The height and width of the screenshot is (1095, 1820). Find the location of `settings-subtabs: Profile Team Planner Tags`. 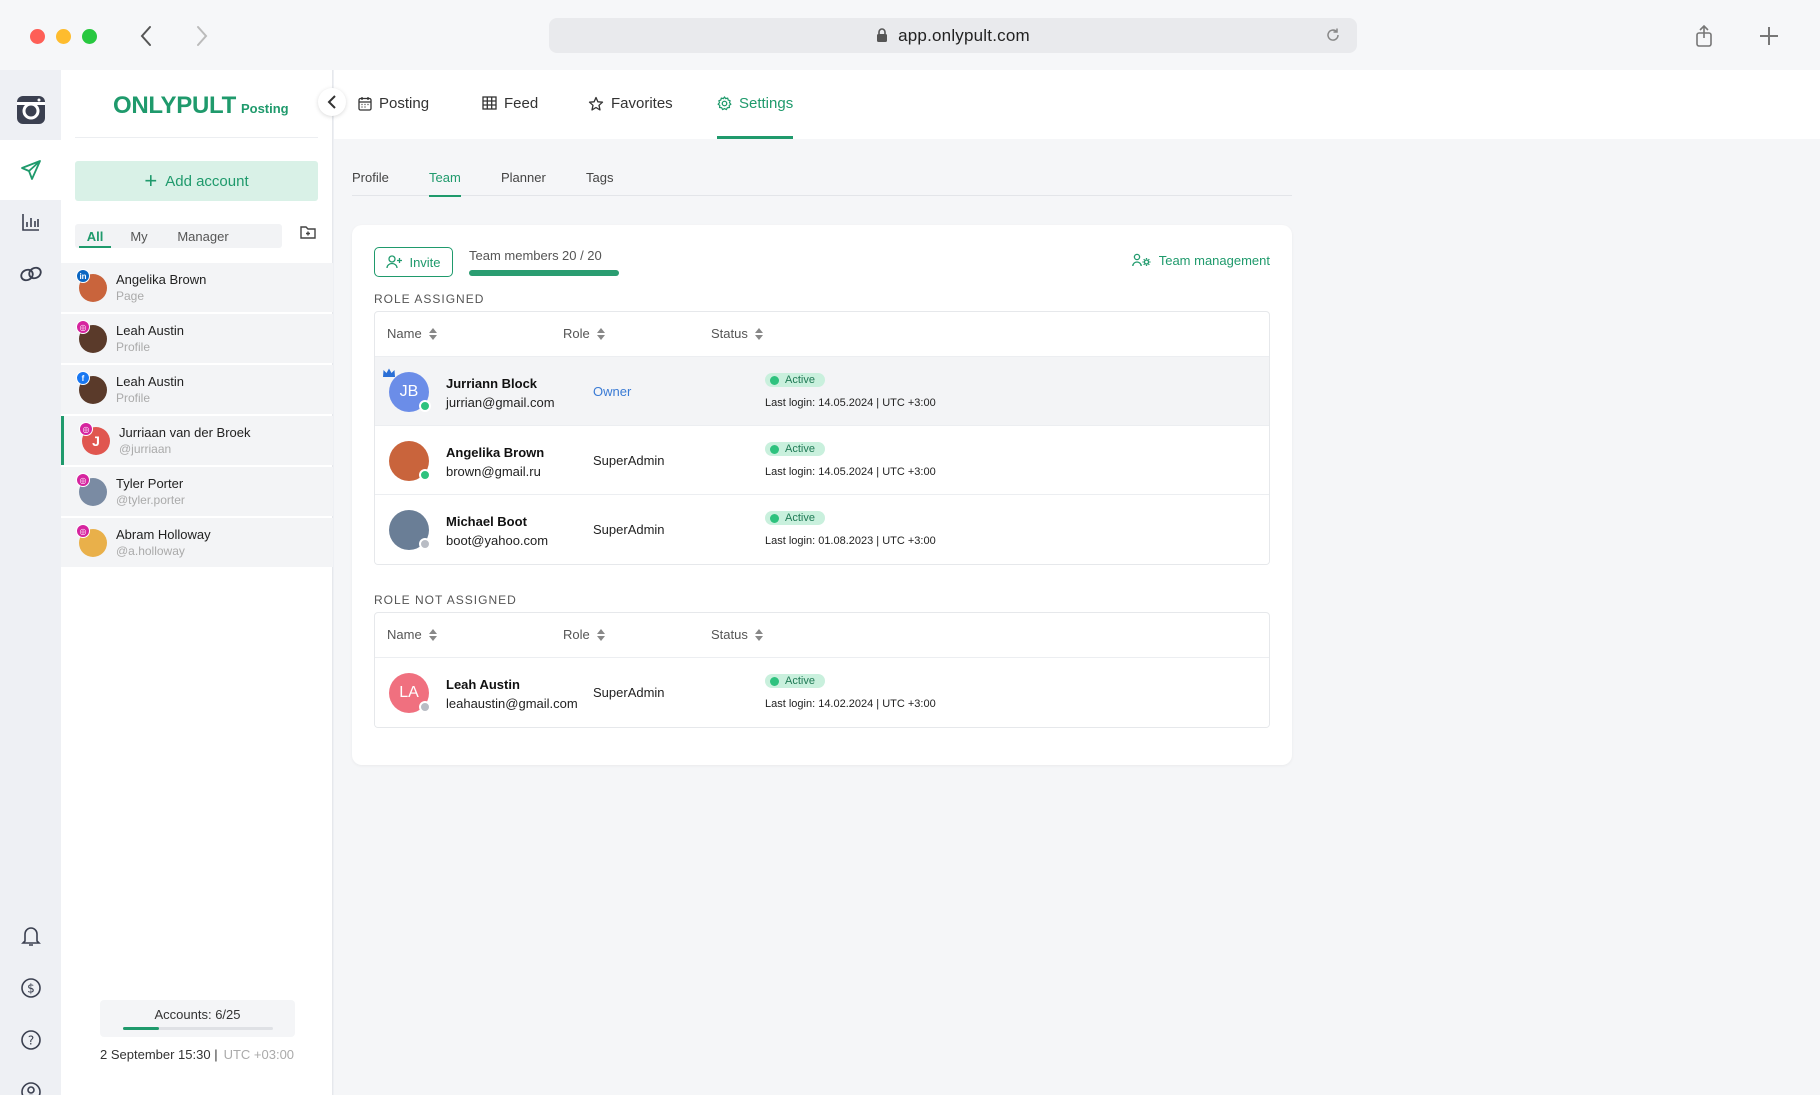

settings-subtabs: Profile Team Planner Tags is located at coordinates (822, 183).